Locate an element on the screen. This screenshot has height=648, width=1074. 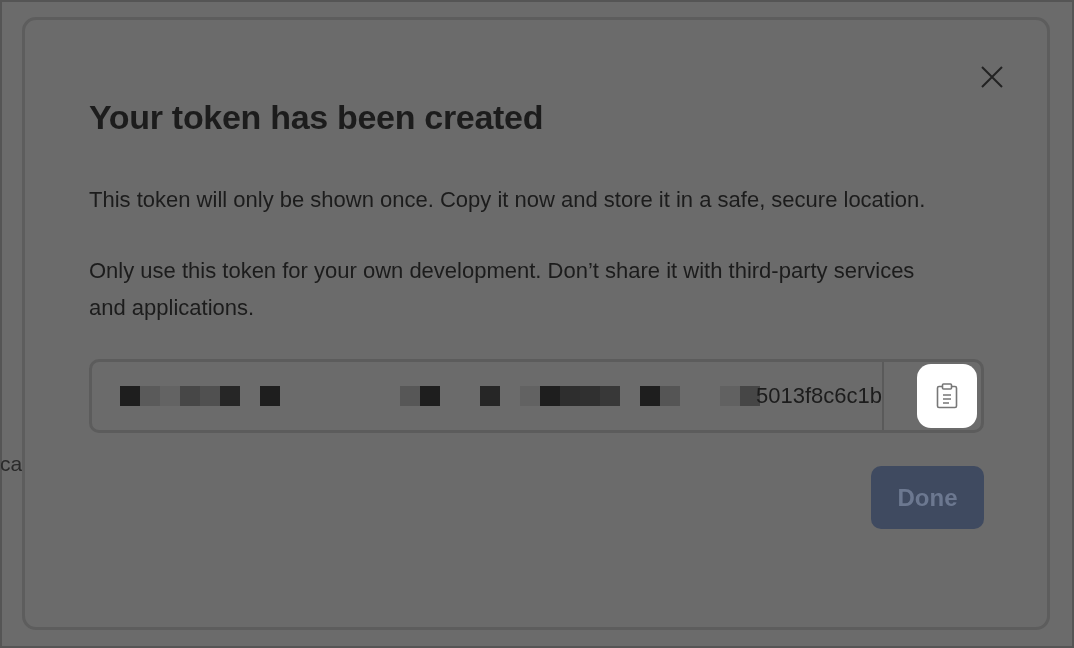
close-button is located at coordinates (992, 77).